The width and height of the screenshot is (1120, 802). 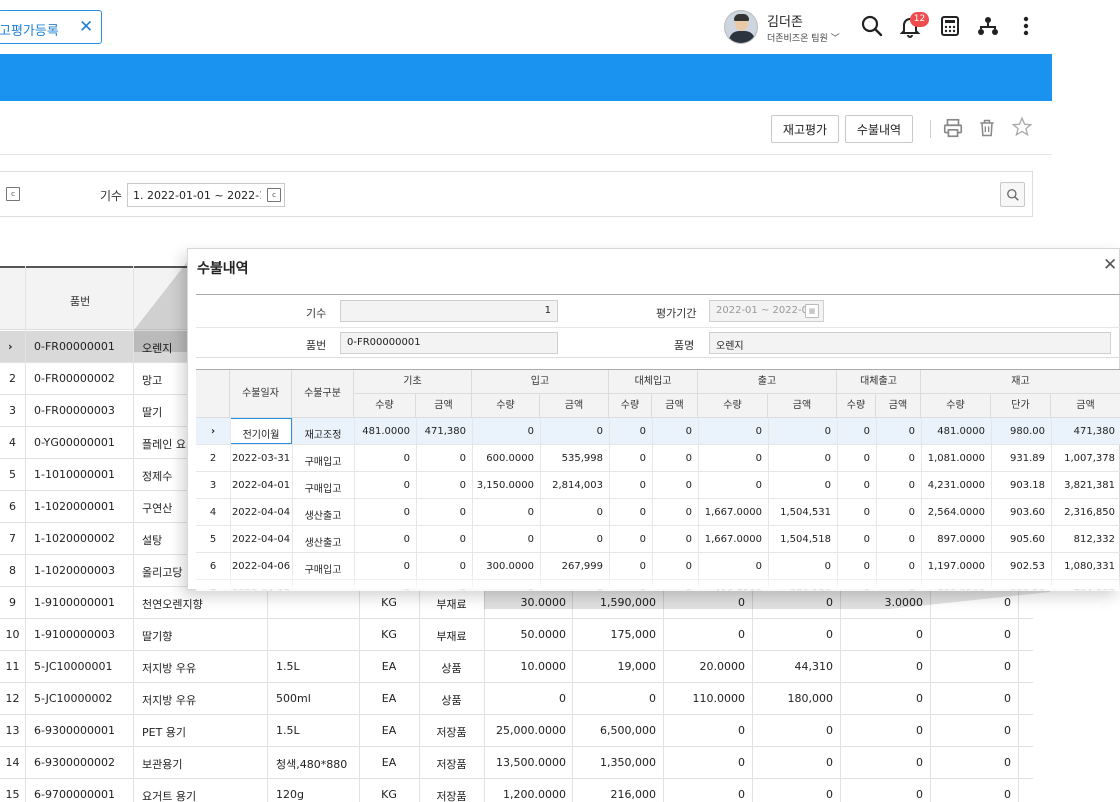 I want to click on avatar, so click(x=741, y=27).